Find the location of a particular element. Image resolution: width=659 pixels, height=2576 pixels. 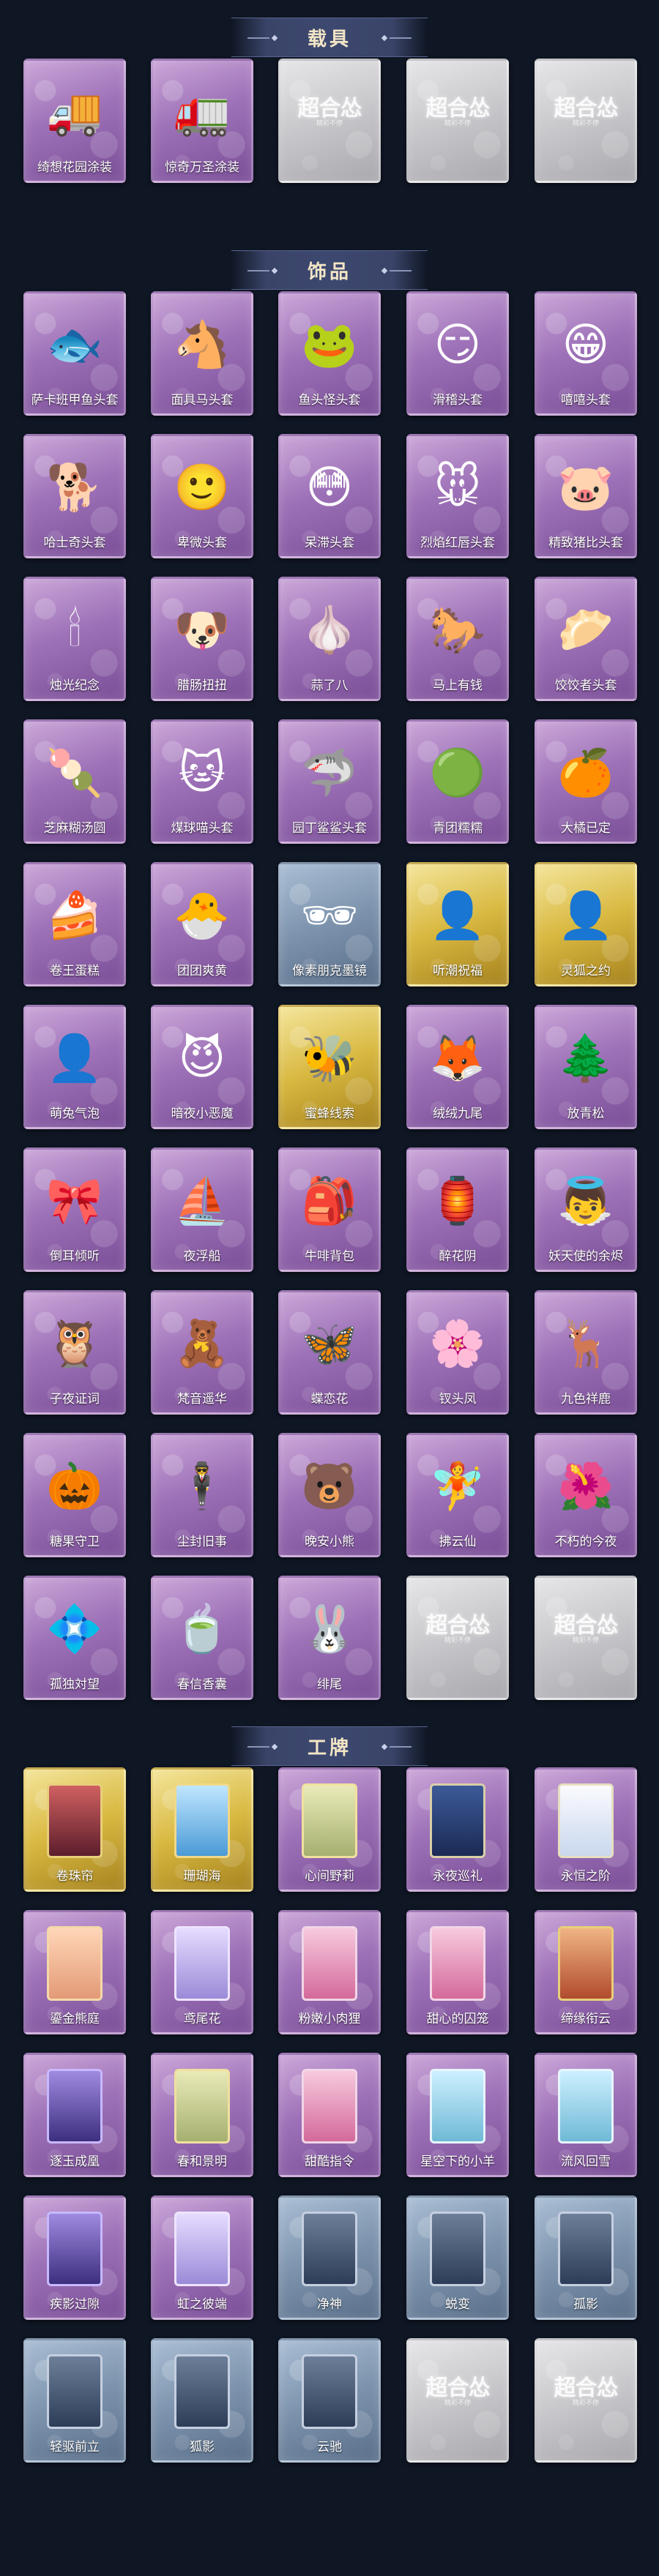

item-card: 永恒之阶 is located at coordinates (586, 1829).